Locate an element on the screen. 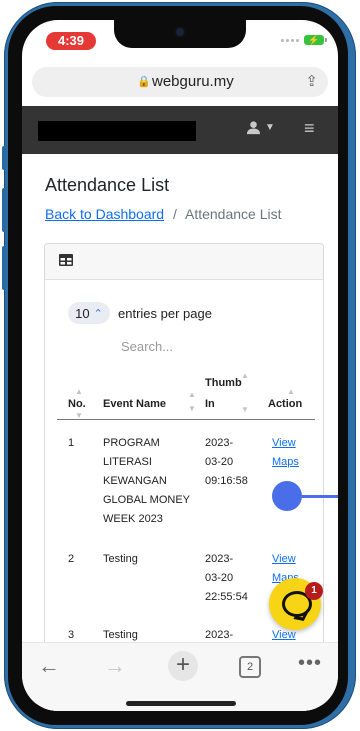 This screenshot has width=360, height=731. event-line: GLOBAL MONEY is located at coordinates (147, 500).